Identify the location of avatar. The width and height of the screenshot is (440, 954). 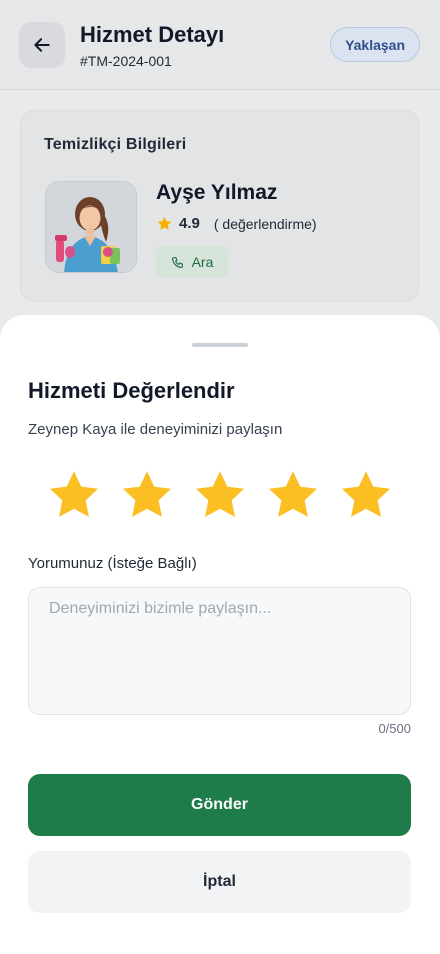
(91, 227).